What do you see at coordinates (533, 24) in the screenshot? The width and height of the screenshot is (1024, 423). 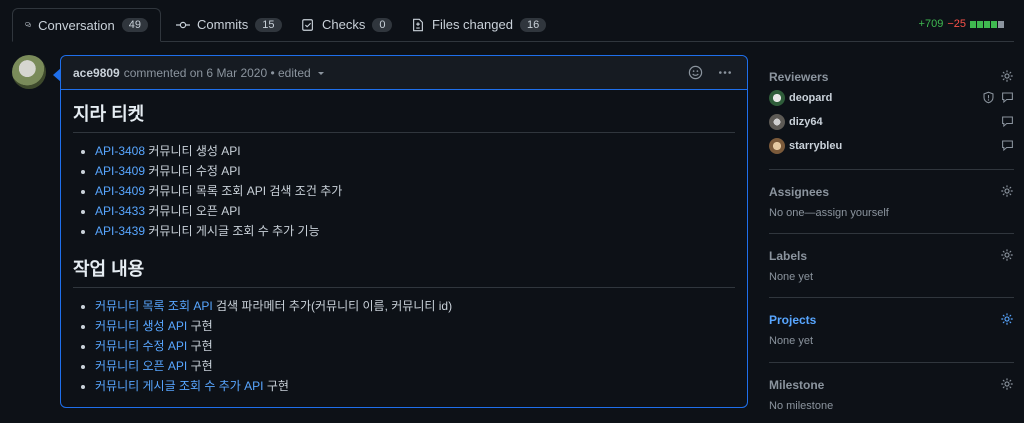 I see `tab-counter: 16` at bounding box center [533, 24].